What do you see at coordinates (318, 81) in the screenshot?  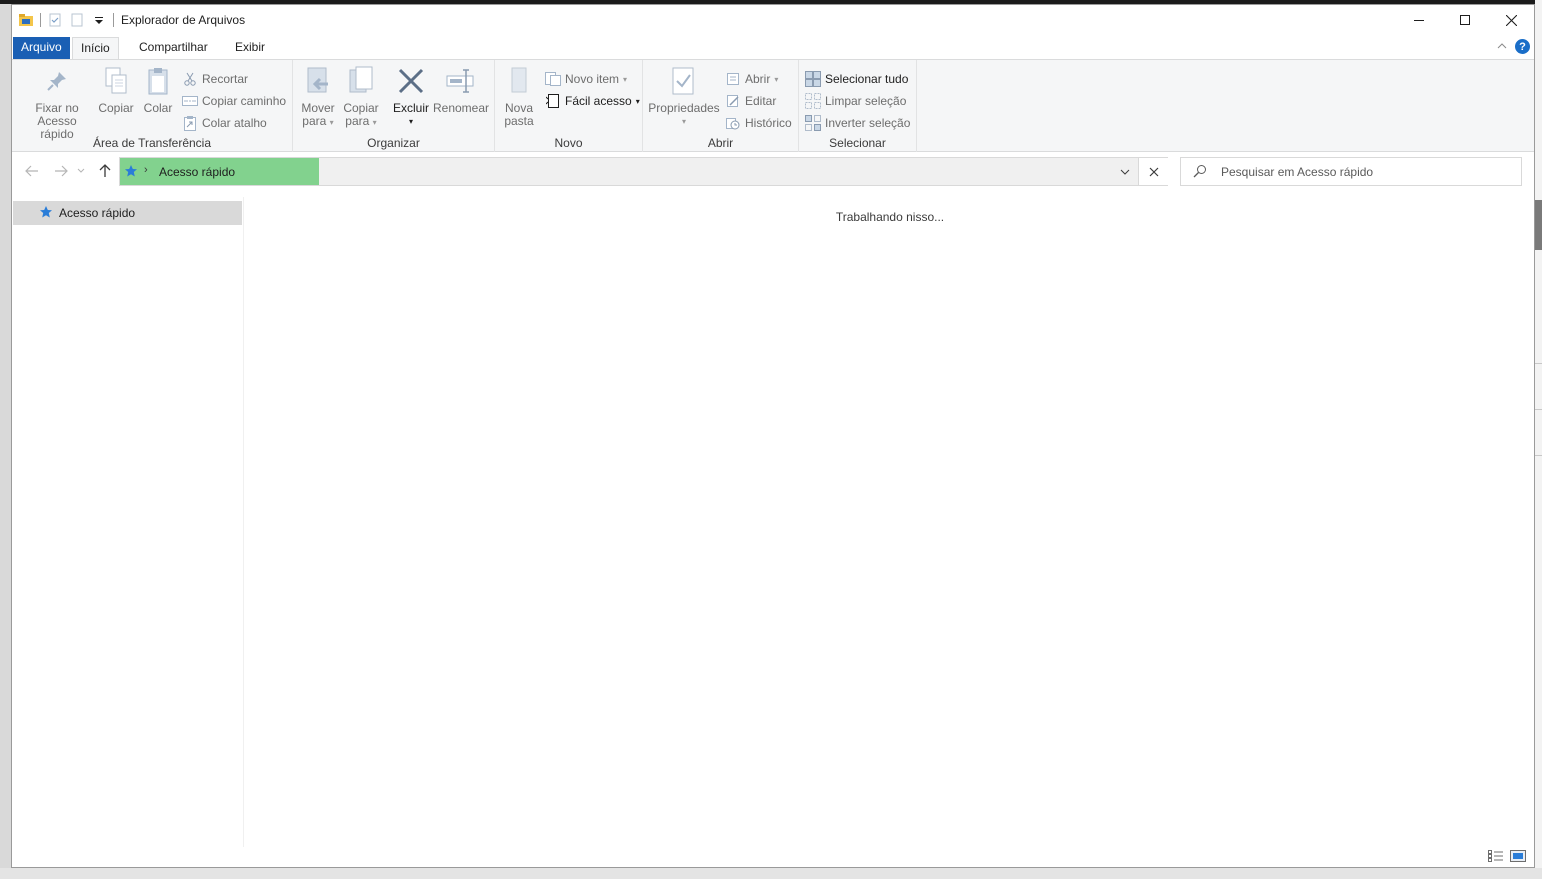 I see `move-to-icon` at bounding box center [318, 81].